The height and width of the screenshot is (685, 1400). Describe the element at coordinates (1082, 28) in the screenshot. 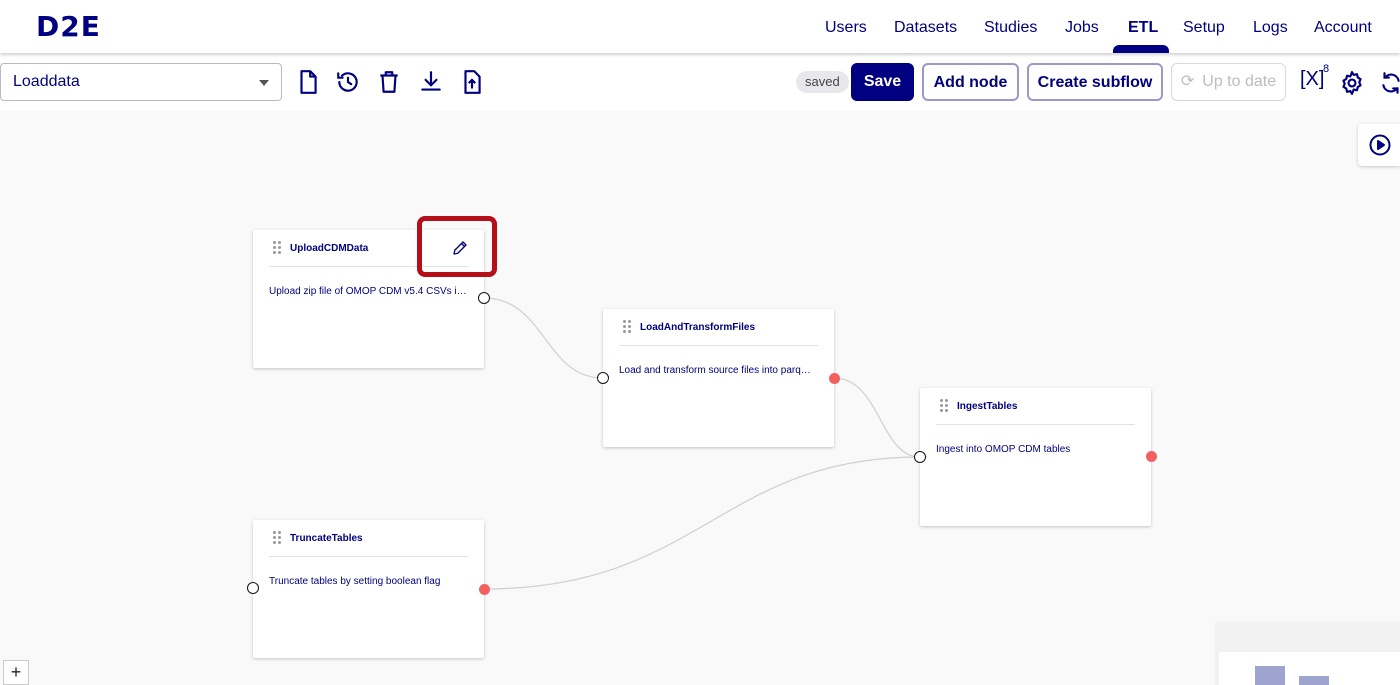

I see `nav-jobs: Jobs` at that location.